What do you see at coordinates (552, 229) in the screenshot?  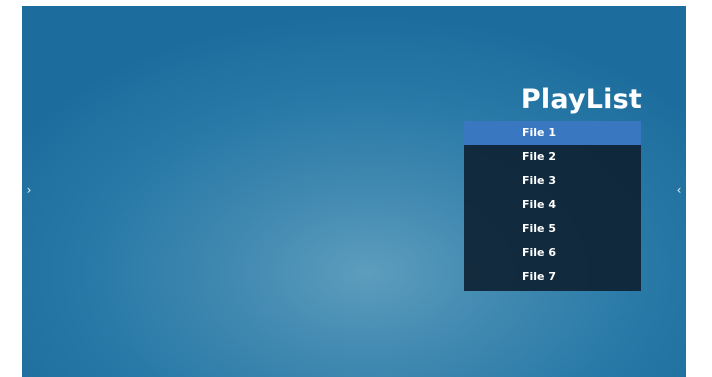 I see `playlist-item-file-5: File 5` at bounding box center [552, 229].